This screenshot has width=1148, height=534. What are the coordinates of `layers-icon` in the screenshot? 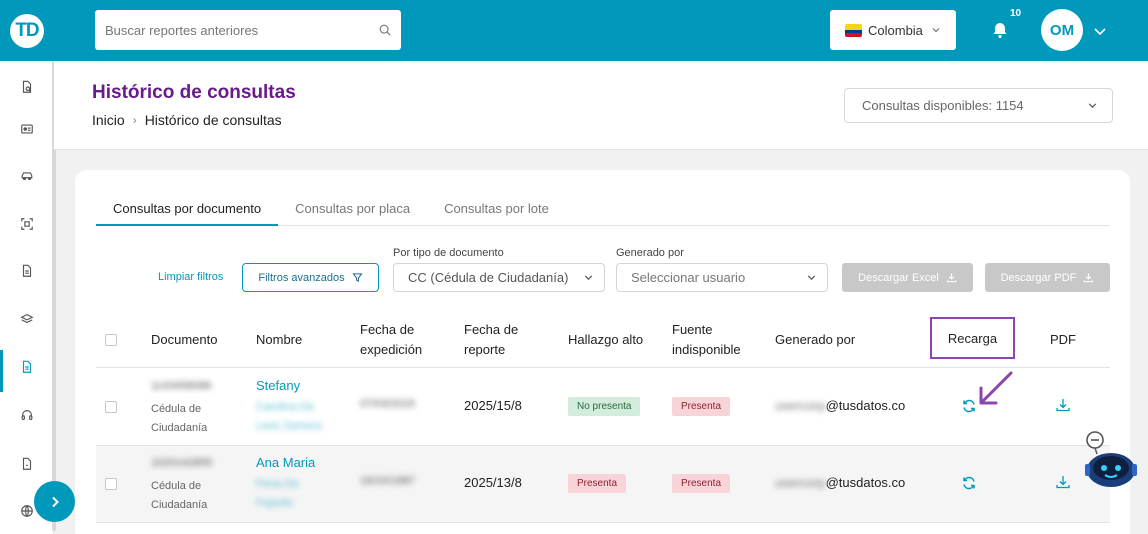 It's located at (27, 318).